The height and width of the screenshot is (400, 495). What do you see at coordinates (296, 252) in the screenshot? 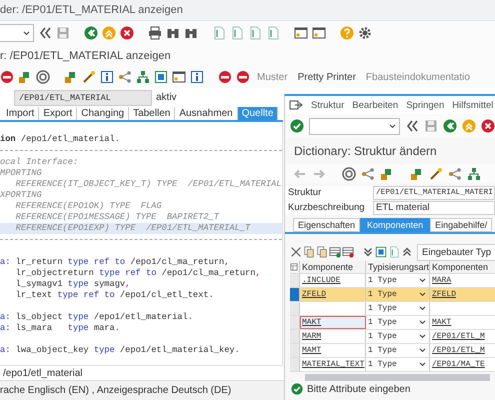
I see `scissors-icon` at bounding box center [296, 252].